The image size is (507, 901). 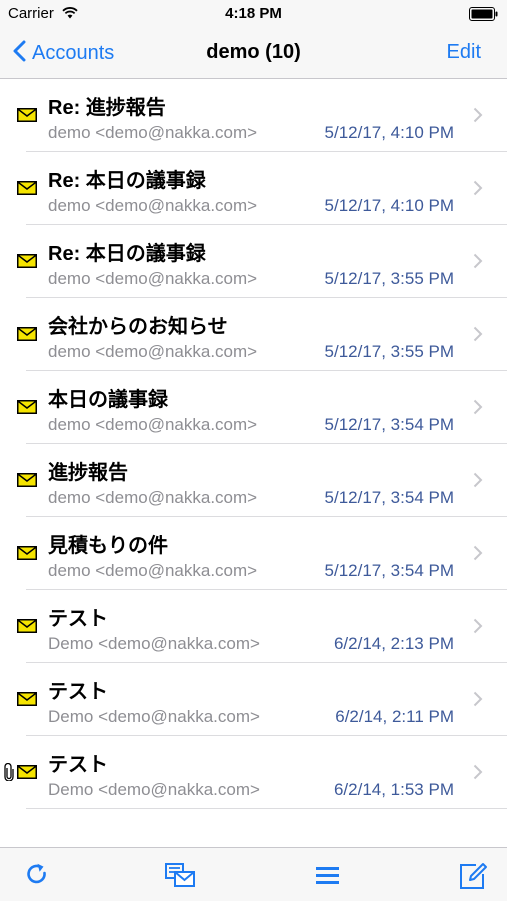 I want to click on status-time: 4:18 PM, so click(x=253, y=13).